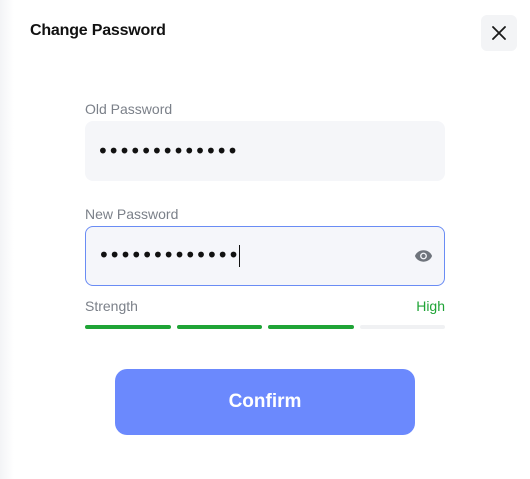  Describe the element at coordinates (169, 255) in the screenshot. I see `new-password-value: •••••••••••••` at that location.